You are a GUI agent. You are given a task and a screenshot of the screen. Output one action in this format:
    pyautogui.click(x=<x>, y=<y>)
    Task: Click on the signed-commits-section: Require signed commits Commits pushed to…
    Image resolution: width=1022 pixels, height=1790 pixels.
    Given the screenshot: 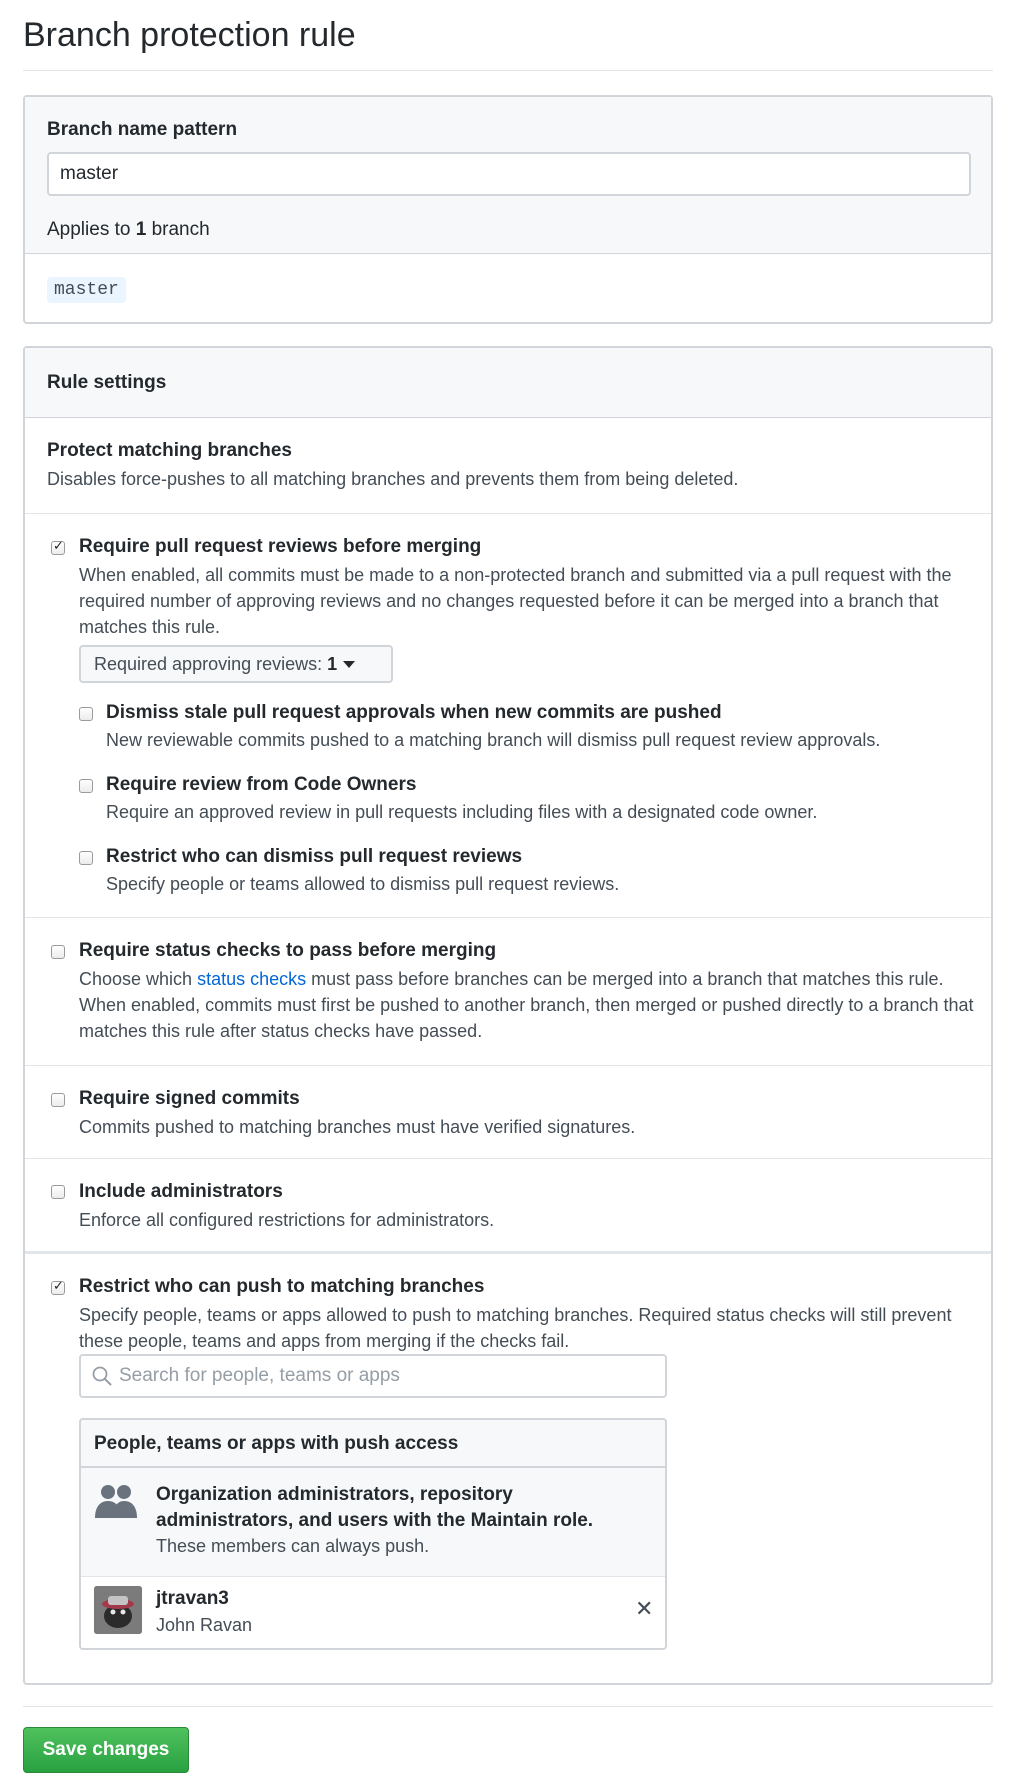 What is the action you would take?
    pyautogui.click(x=508, y=1112)
    